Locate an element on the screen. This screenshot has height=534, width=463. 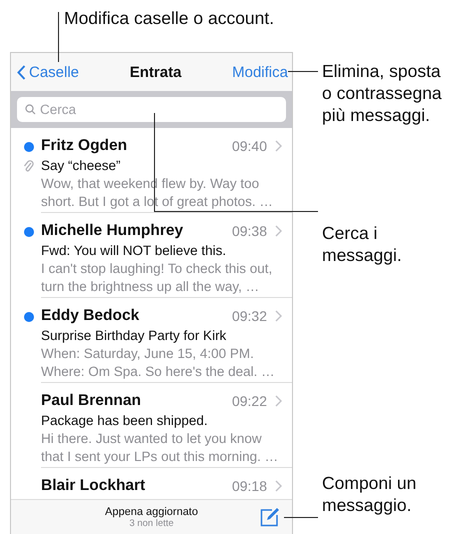
sender-name: Fritz Ogden is located at coordinates (84, 146).